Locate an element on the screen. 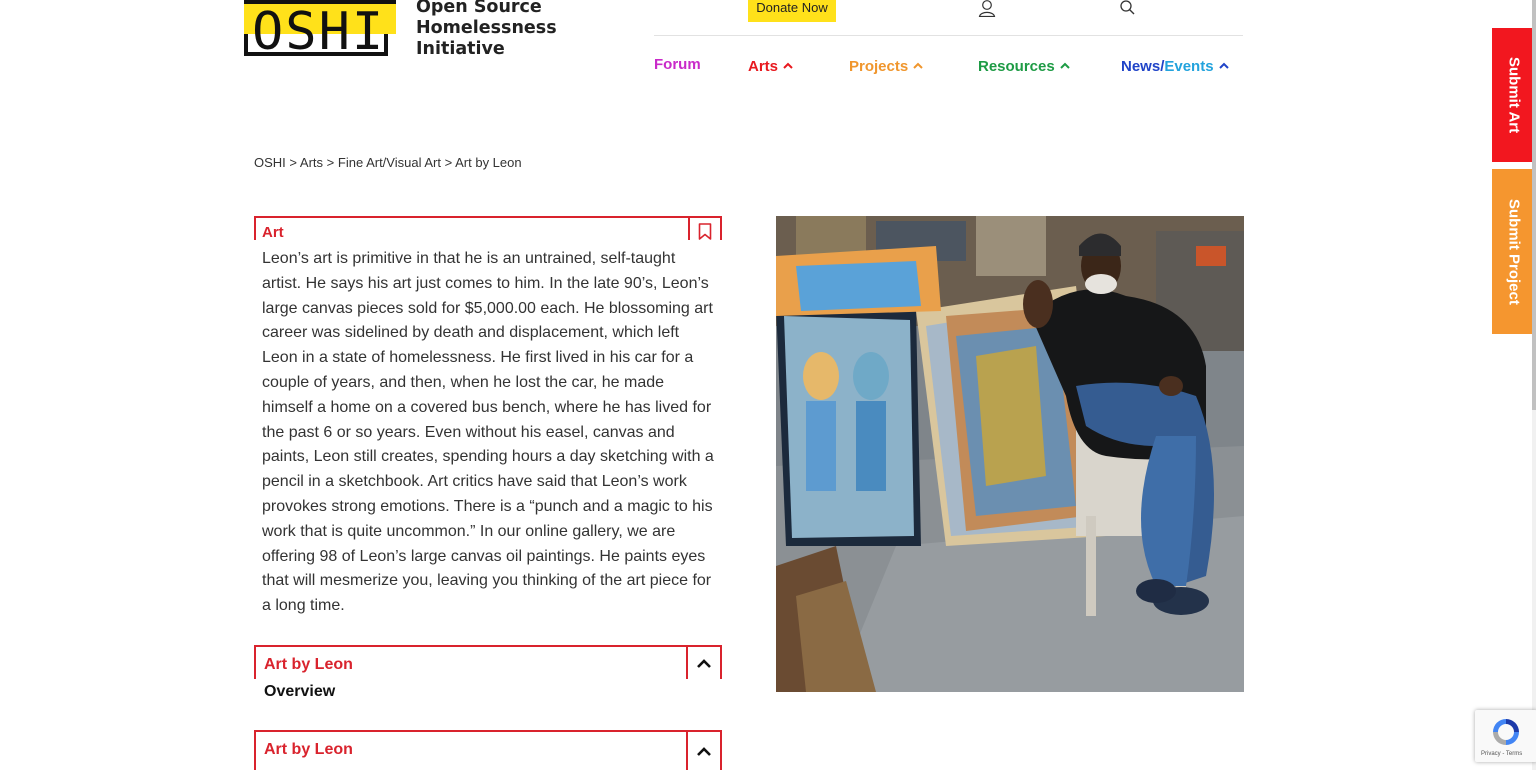 The width and height of the screenshot is (1536, 770). art-panel-header: Art is located at coordinates (488, 228).